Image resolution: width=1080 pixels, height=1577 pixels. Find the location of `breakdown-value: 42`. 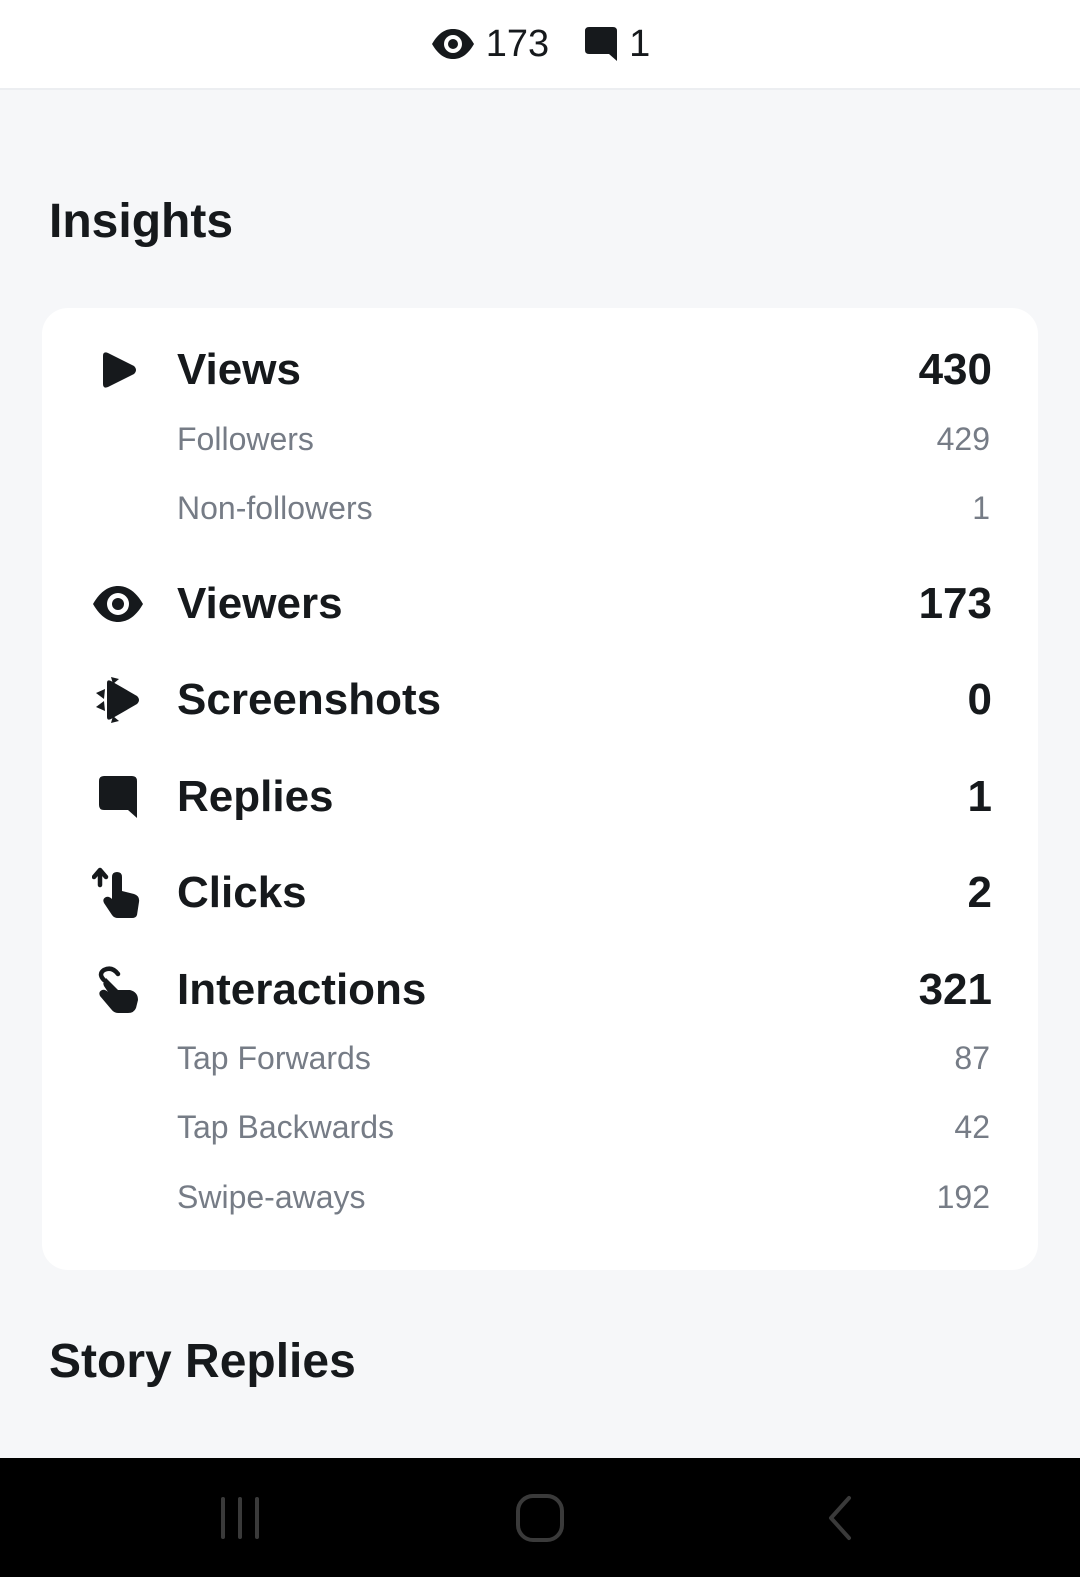

breakdown-value: 42 is located at coordinates (972, 1126).